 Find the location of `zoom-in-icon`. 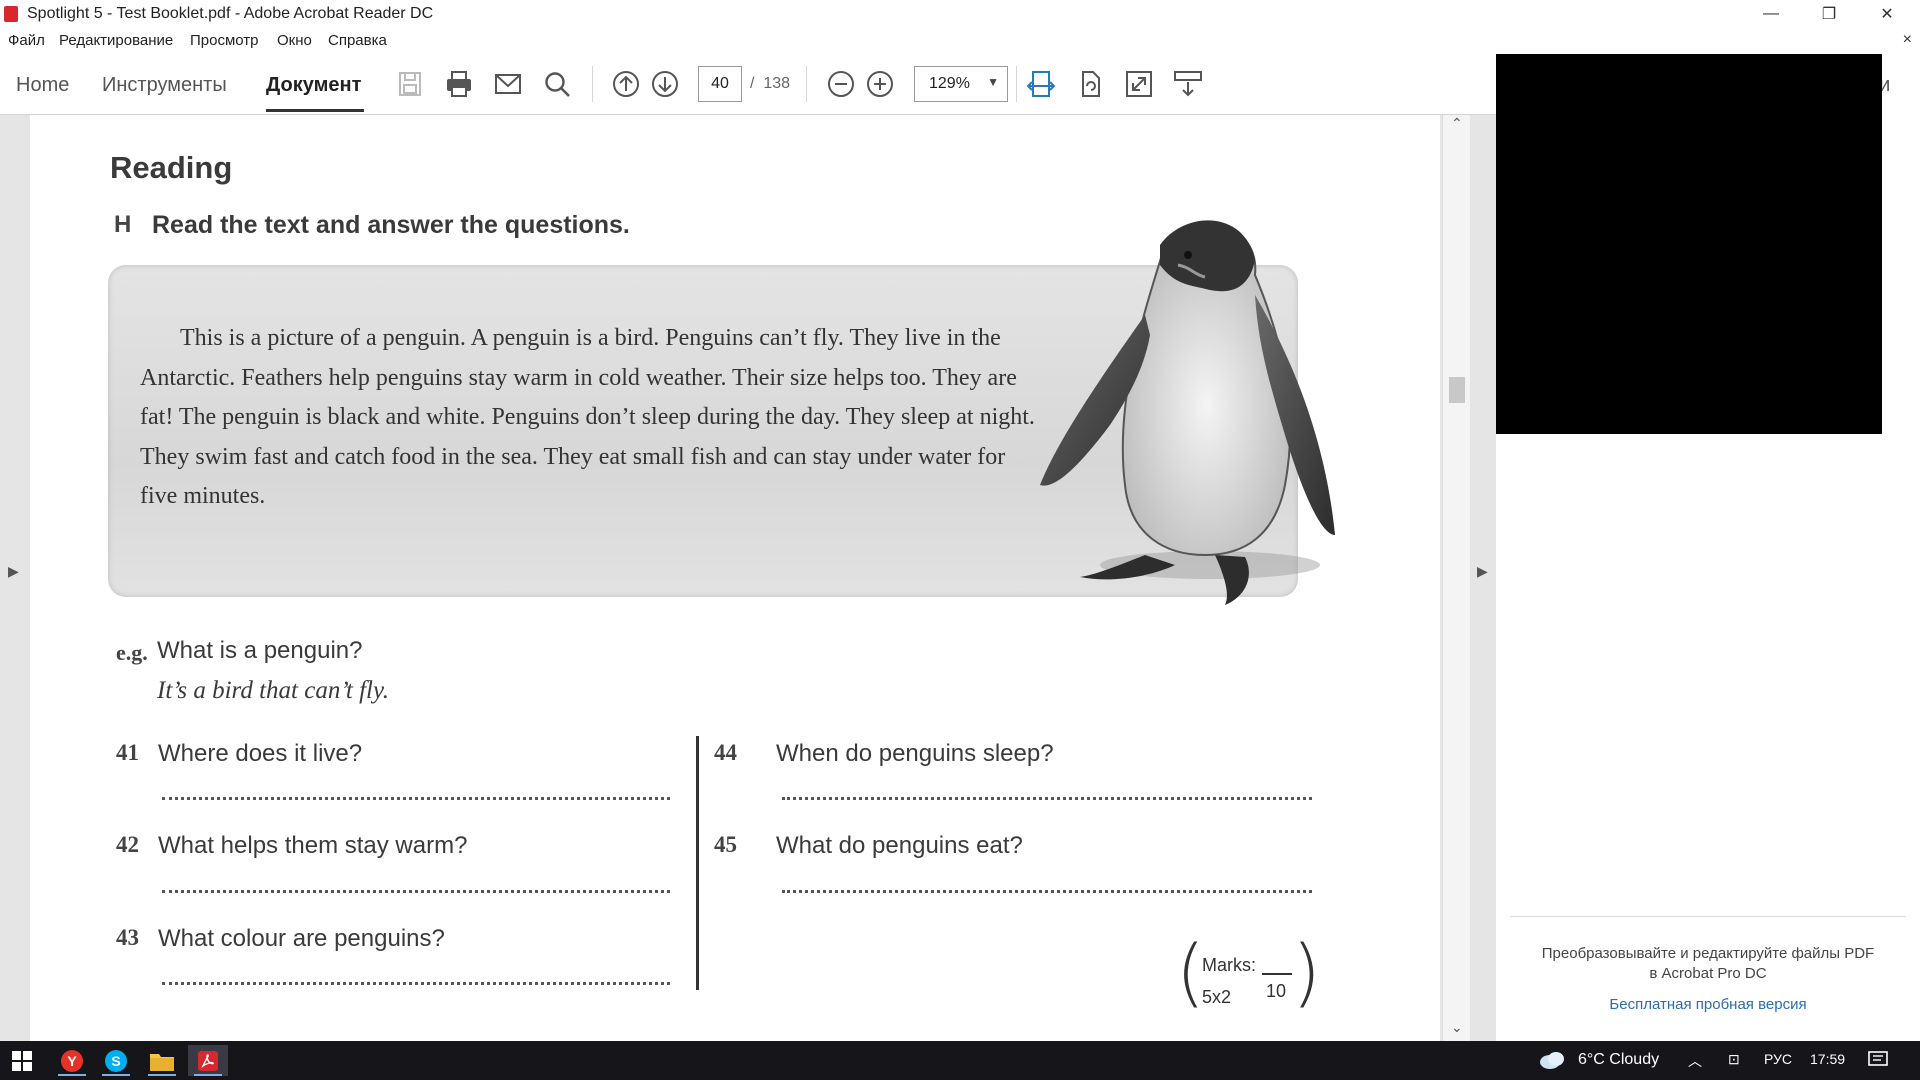

zoom-in-icon is located at coordinates (880, 84).